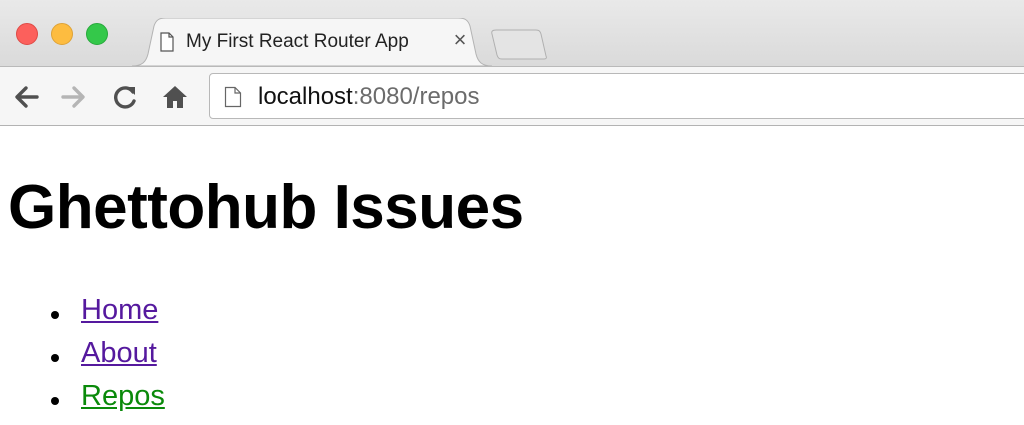 This screenshot has height=425, width=1024. I want to click on new-tab-button, so click(520, 44).